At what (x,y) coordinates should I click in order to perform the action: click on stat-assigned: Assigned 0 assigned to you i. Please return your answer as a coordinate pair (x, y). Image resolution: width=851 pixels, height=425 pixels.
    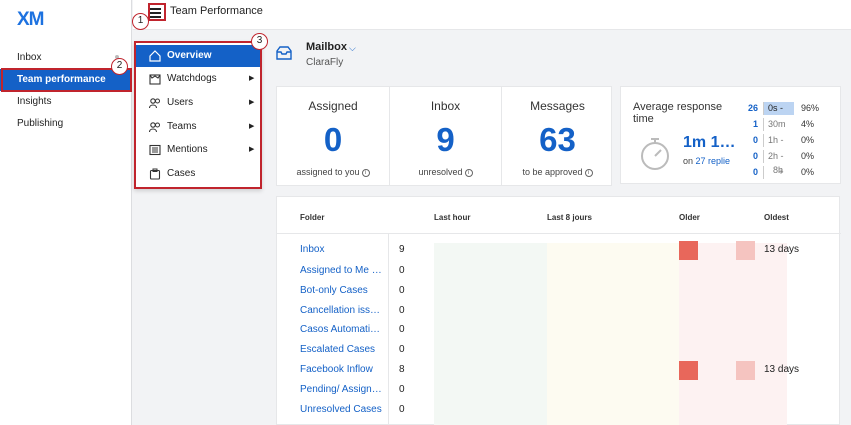
    Looking at the image, I should click on (333, 136).